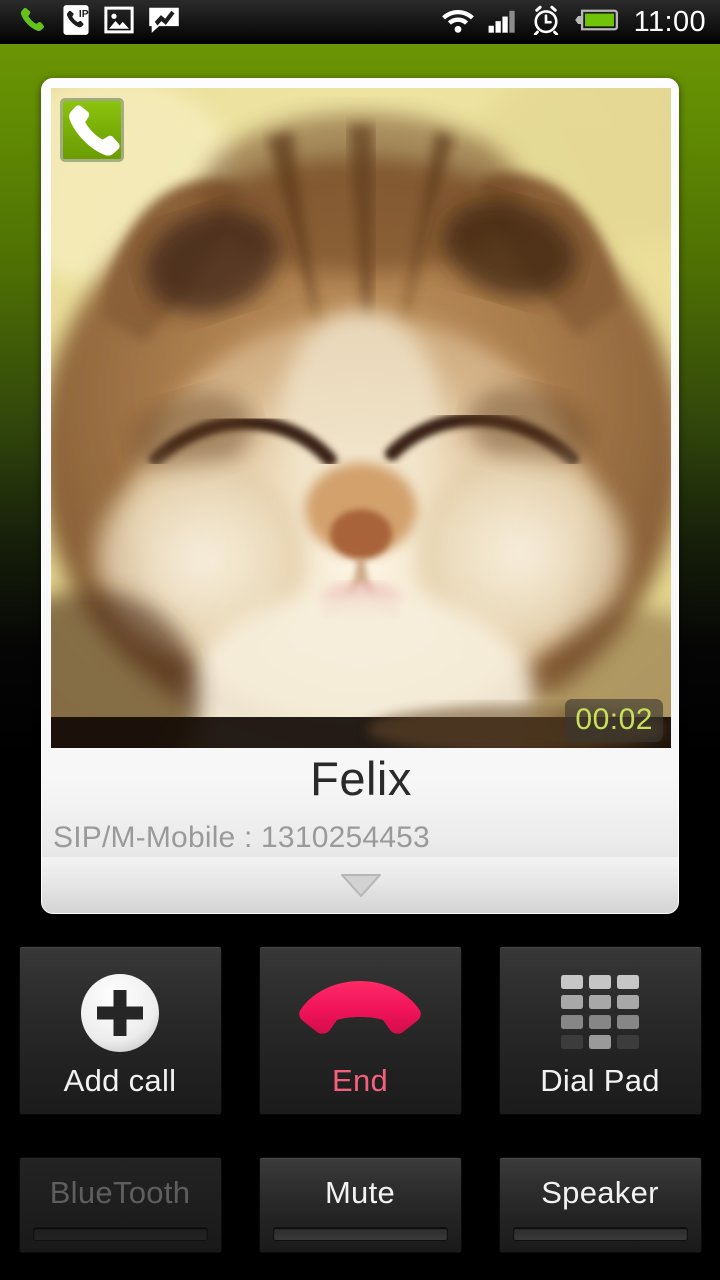  I want to click on bluetooth-label: BlueTooth, so click(120, 1192).